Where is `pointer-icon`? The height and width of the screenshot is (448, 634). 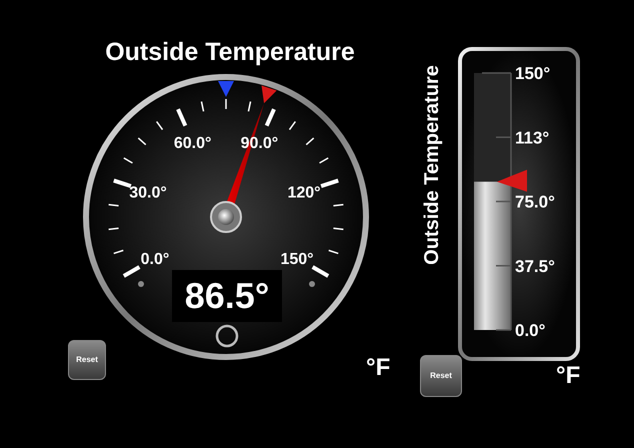
pointer-icon is located at coordinates (512, 181).